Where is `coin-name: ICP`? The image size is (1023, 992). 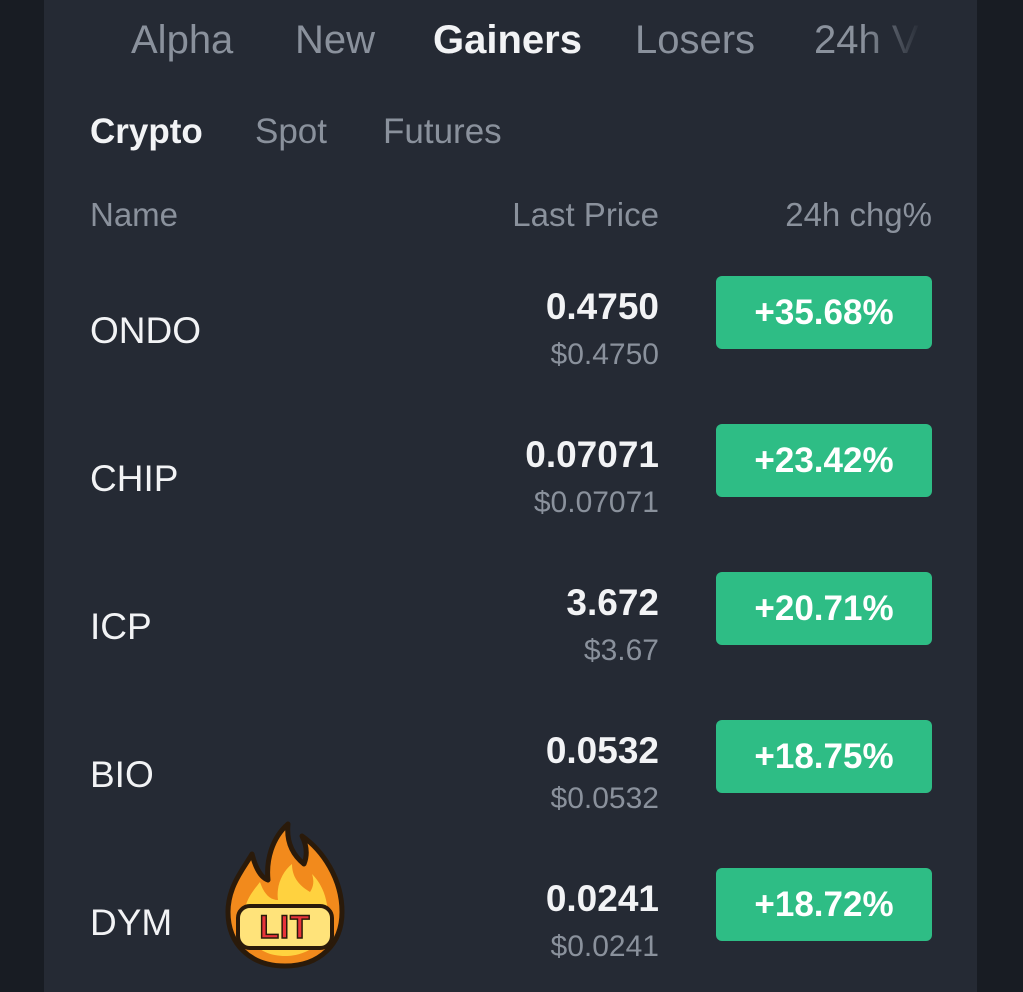 coin-name: ICP is located at coordinates (121, 626).